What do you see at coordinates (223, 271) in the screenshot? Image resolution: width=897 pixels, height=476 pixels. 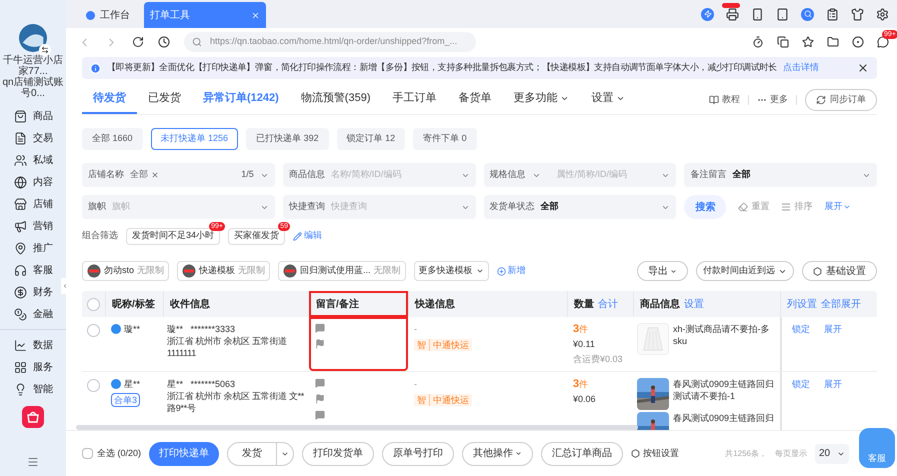 I see `template-chip: 快递模板 无限制` at bounding box center [223, 271].